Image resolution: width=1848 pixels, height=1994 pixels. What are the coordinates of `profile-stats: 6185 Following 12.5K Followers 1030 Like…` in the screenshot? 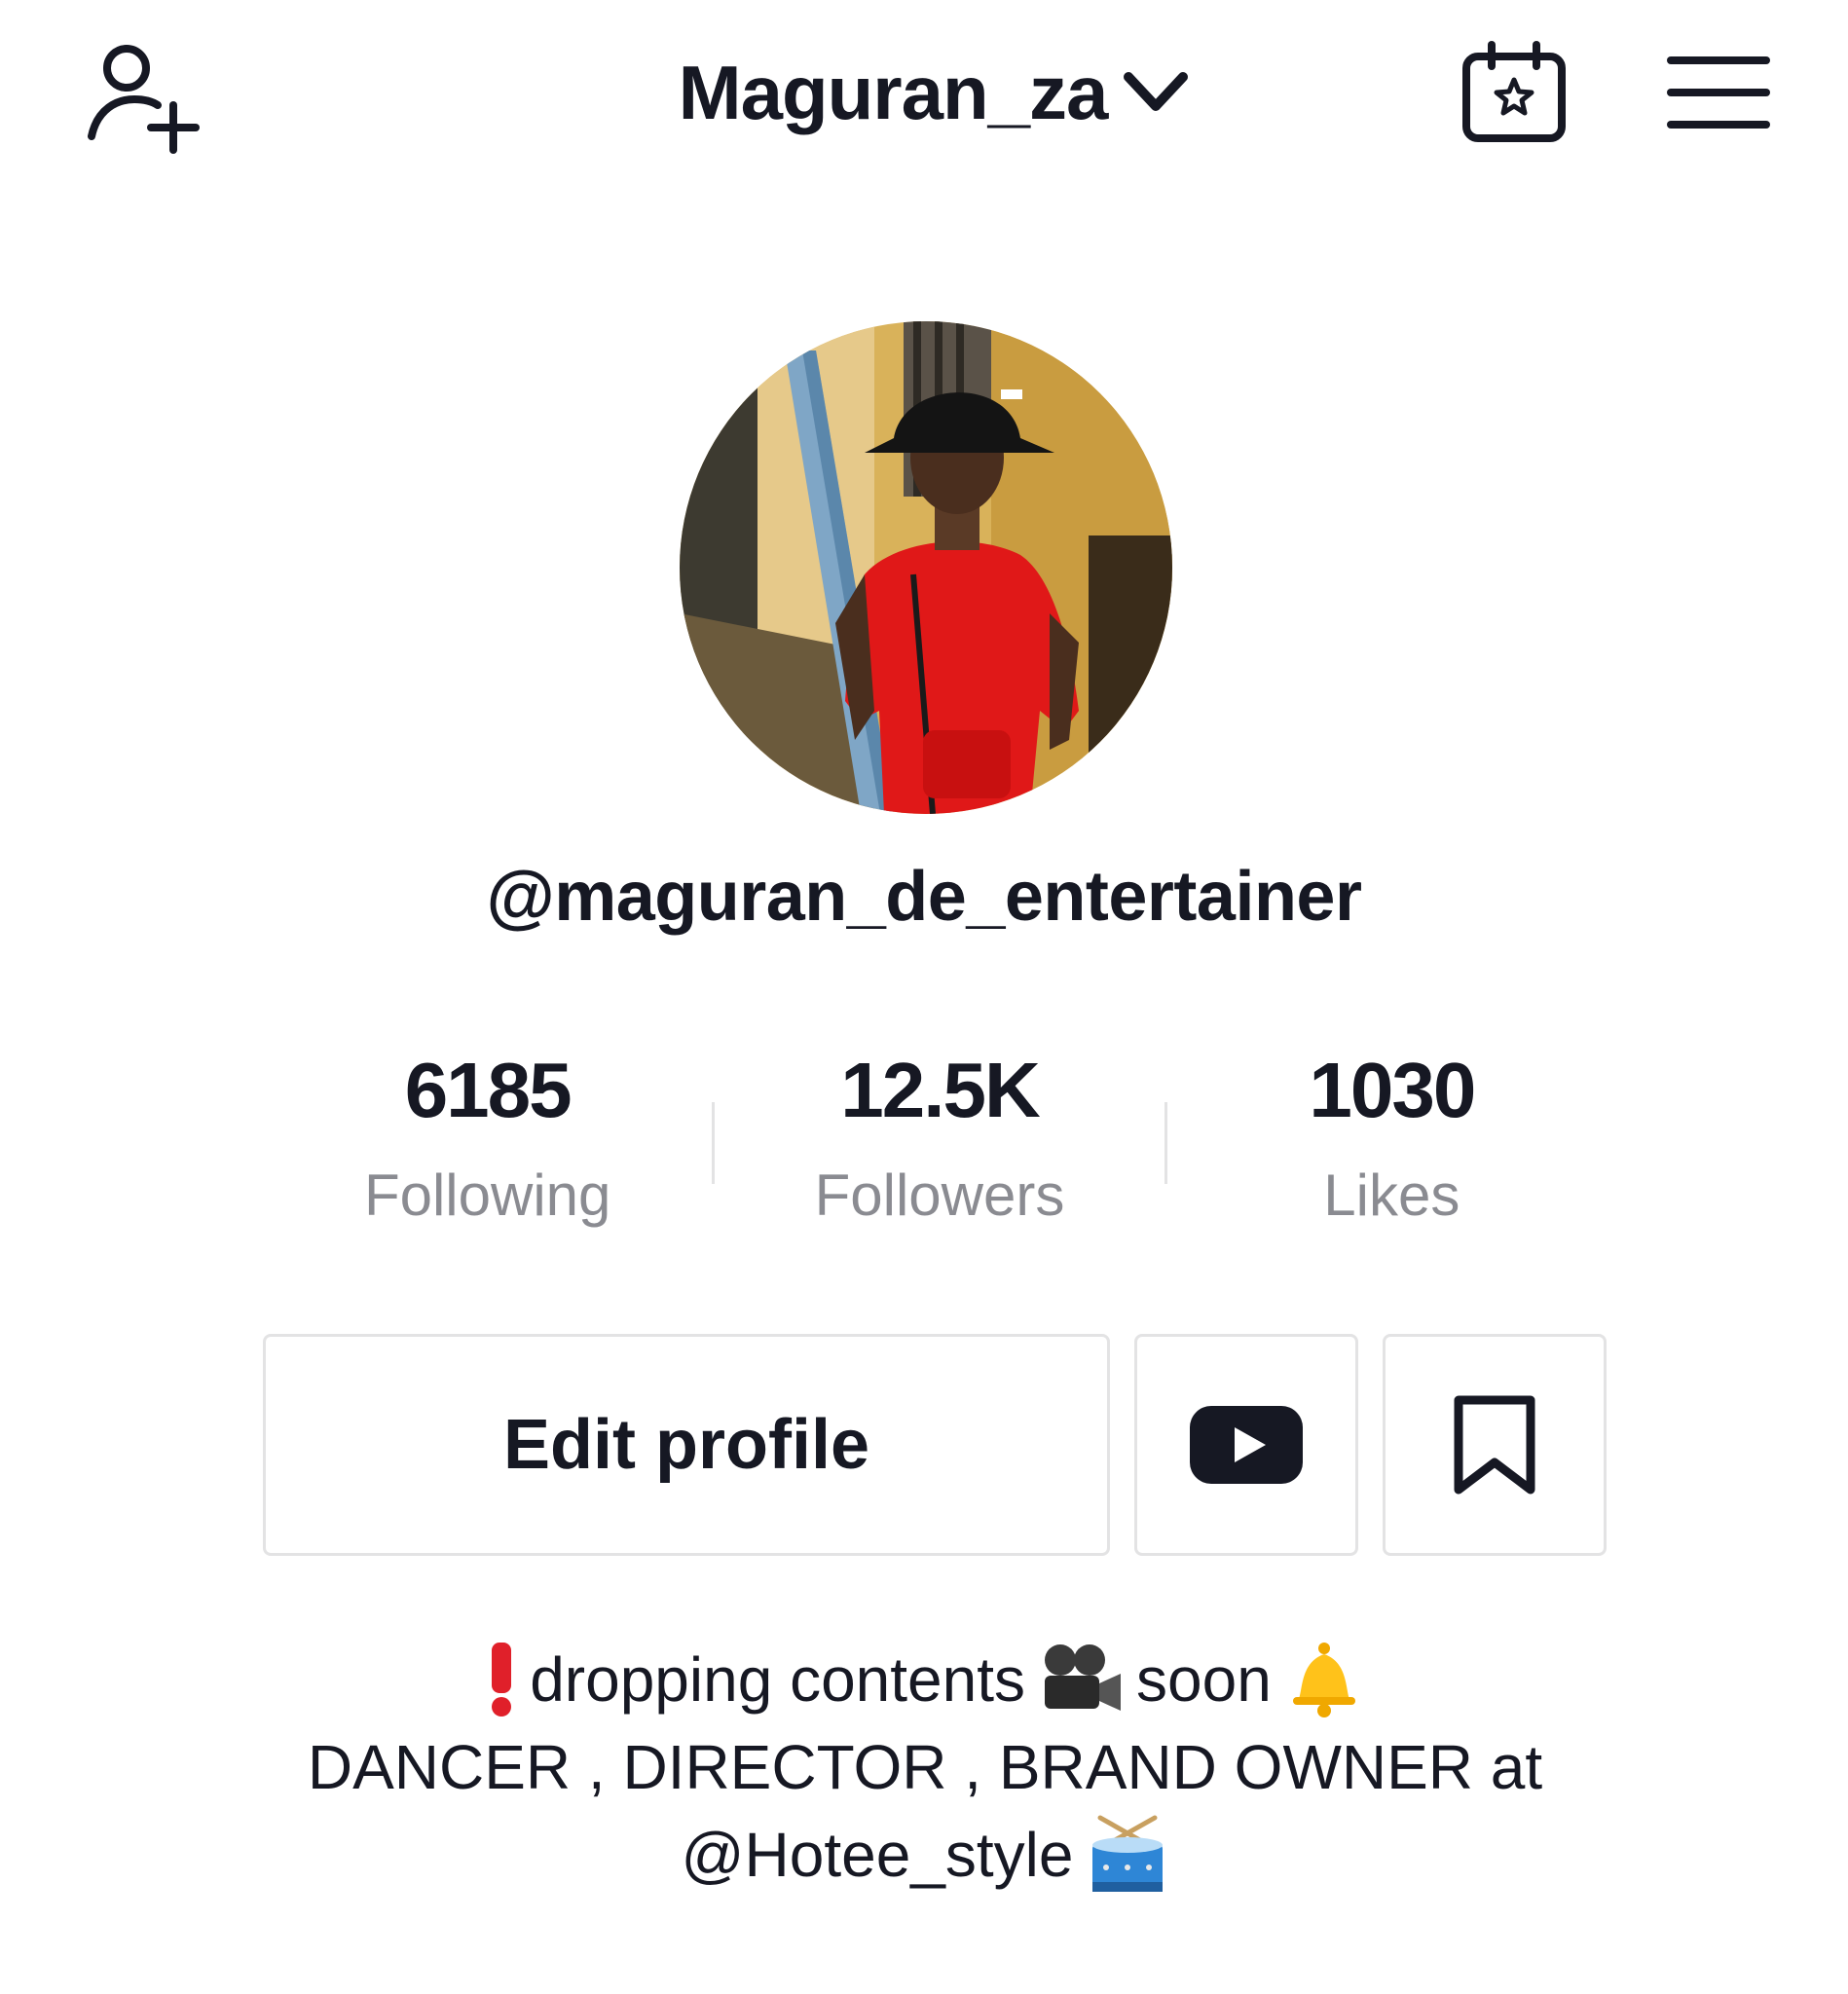 It's located at (939, 1149).